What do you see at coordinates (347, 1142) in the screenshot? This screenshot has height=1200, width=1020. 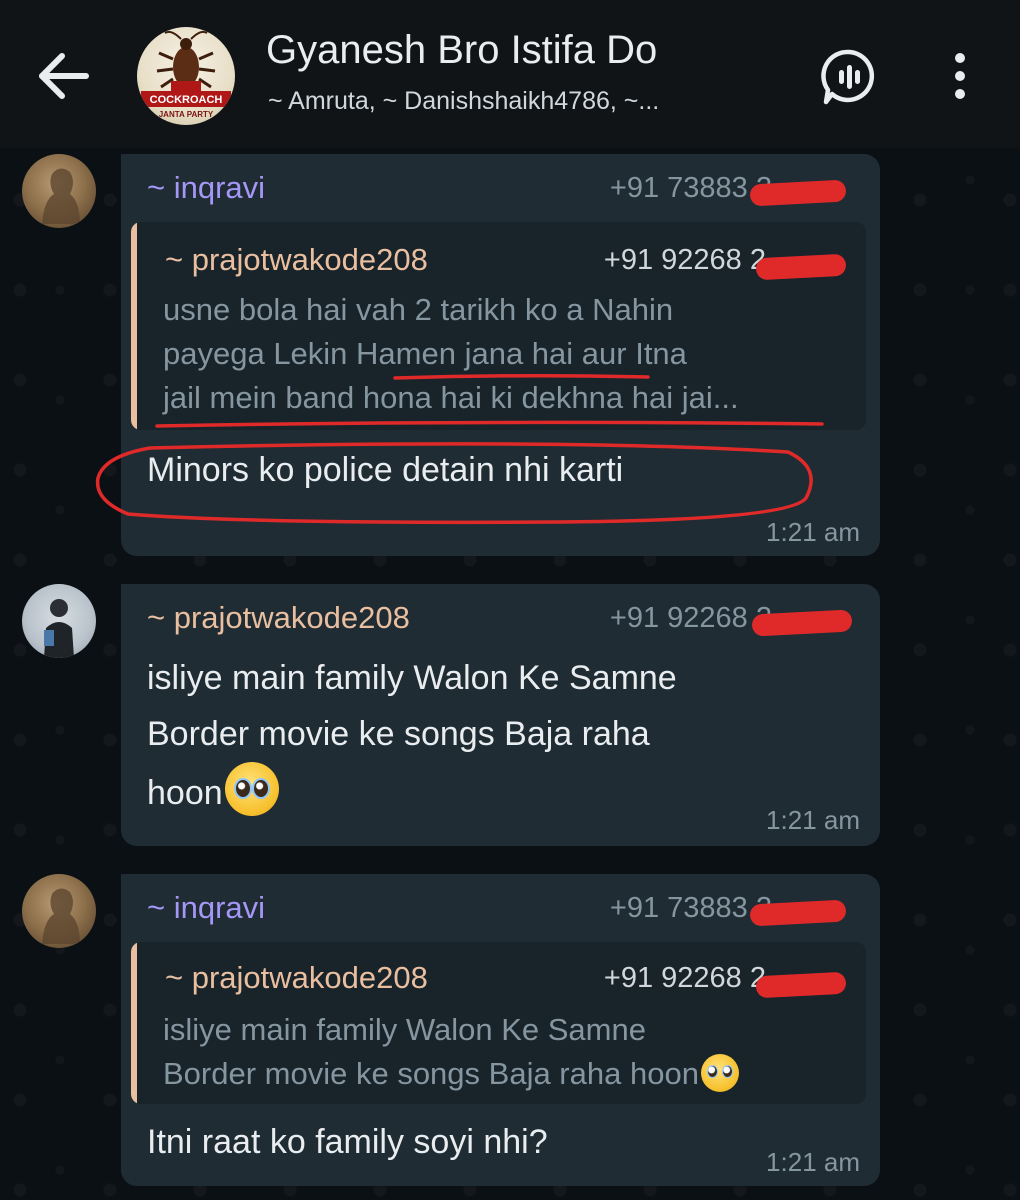 I see `message-text: Itni raat ko family soyi nhi?` at bounding box center [347, 1142].